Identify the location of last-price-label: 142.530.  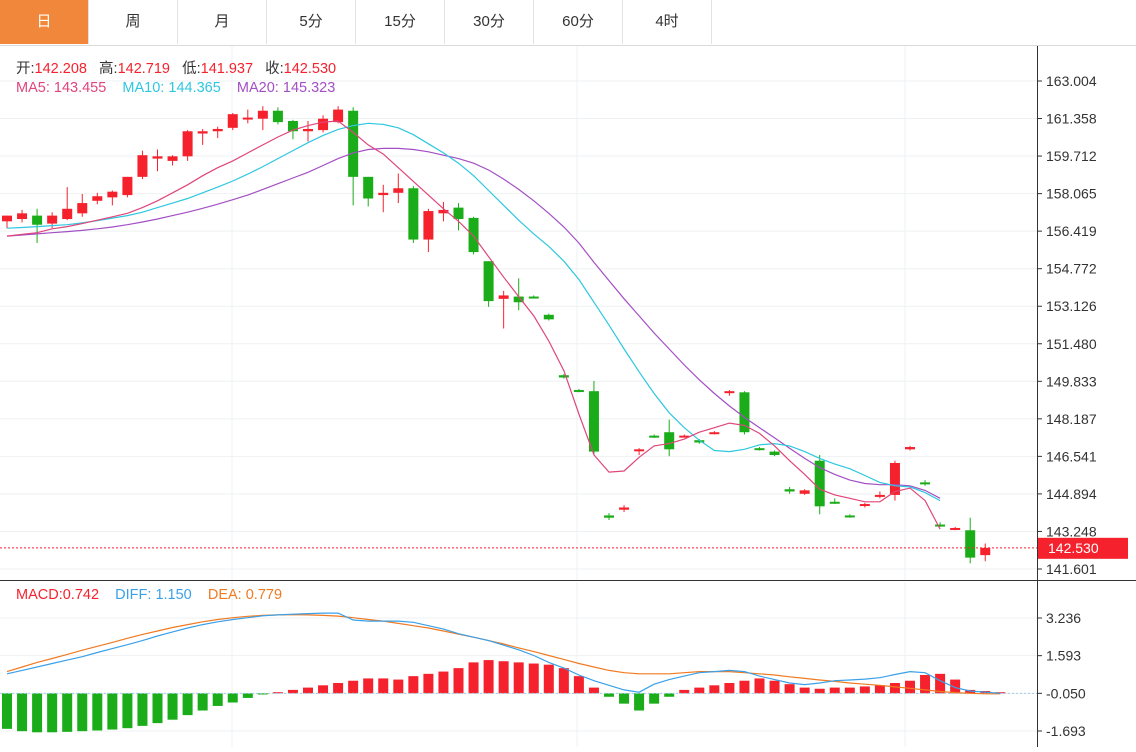
(1073, 548).